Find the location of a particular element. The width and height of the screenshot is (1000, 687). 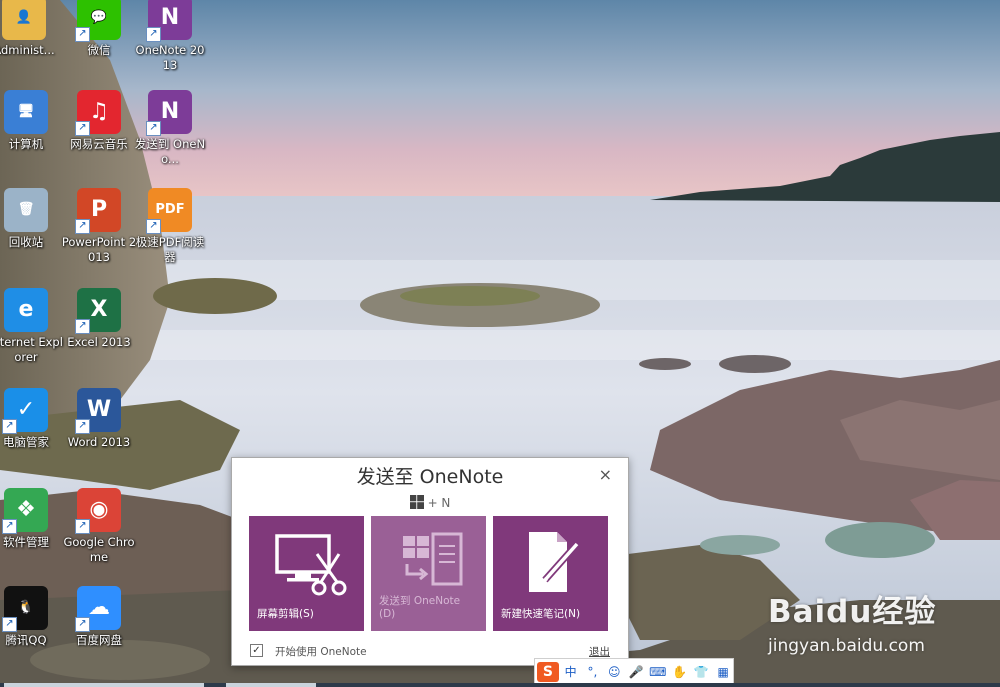

excel-icon: X ↗ is located at coordinates (98, 311).